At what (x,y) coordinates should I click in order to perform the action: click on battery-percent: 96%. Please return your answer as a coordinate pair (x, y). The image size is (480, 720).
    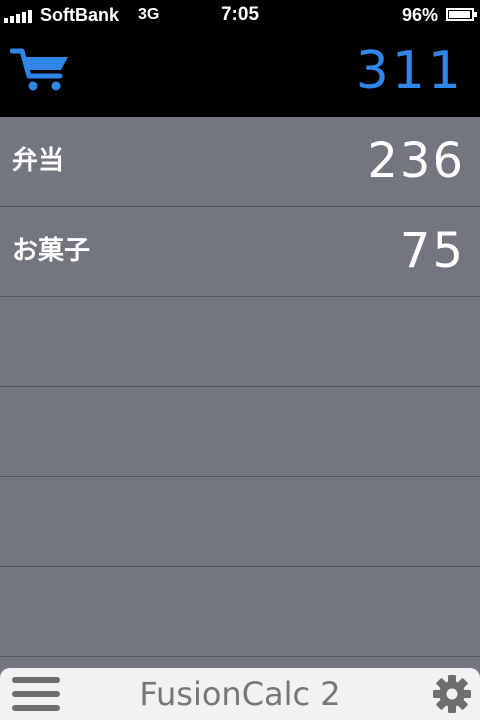
    Looking at the image, I should click on (419, 15).